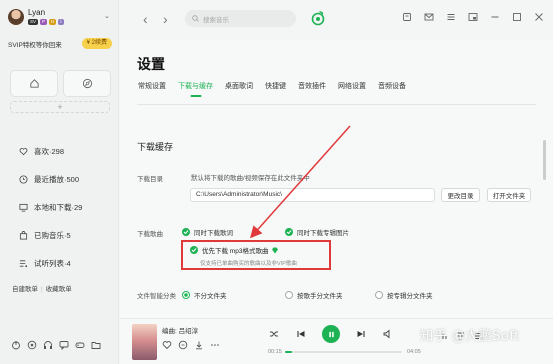  I want to click on lyrics-checkbox-label: 同时下载歌词, so click(213, 233).